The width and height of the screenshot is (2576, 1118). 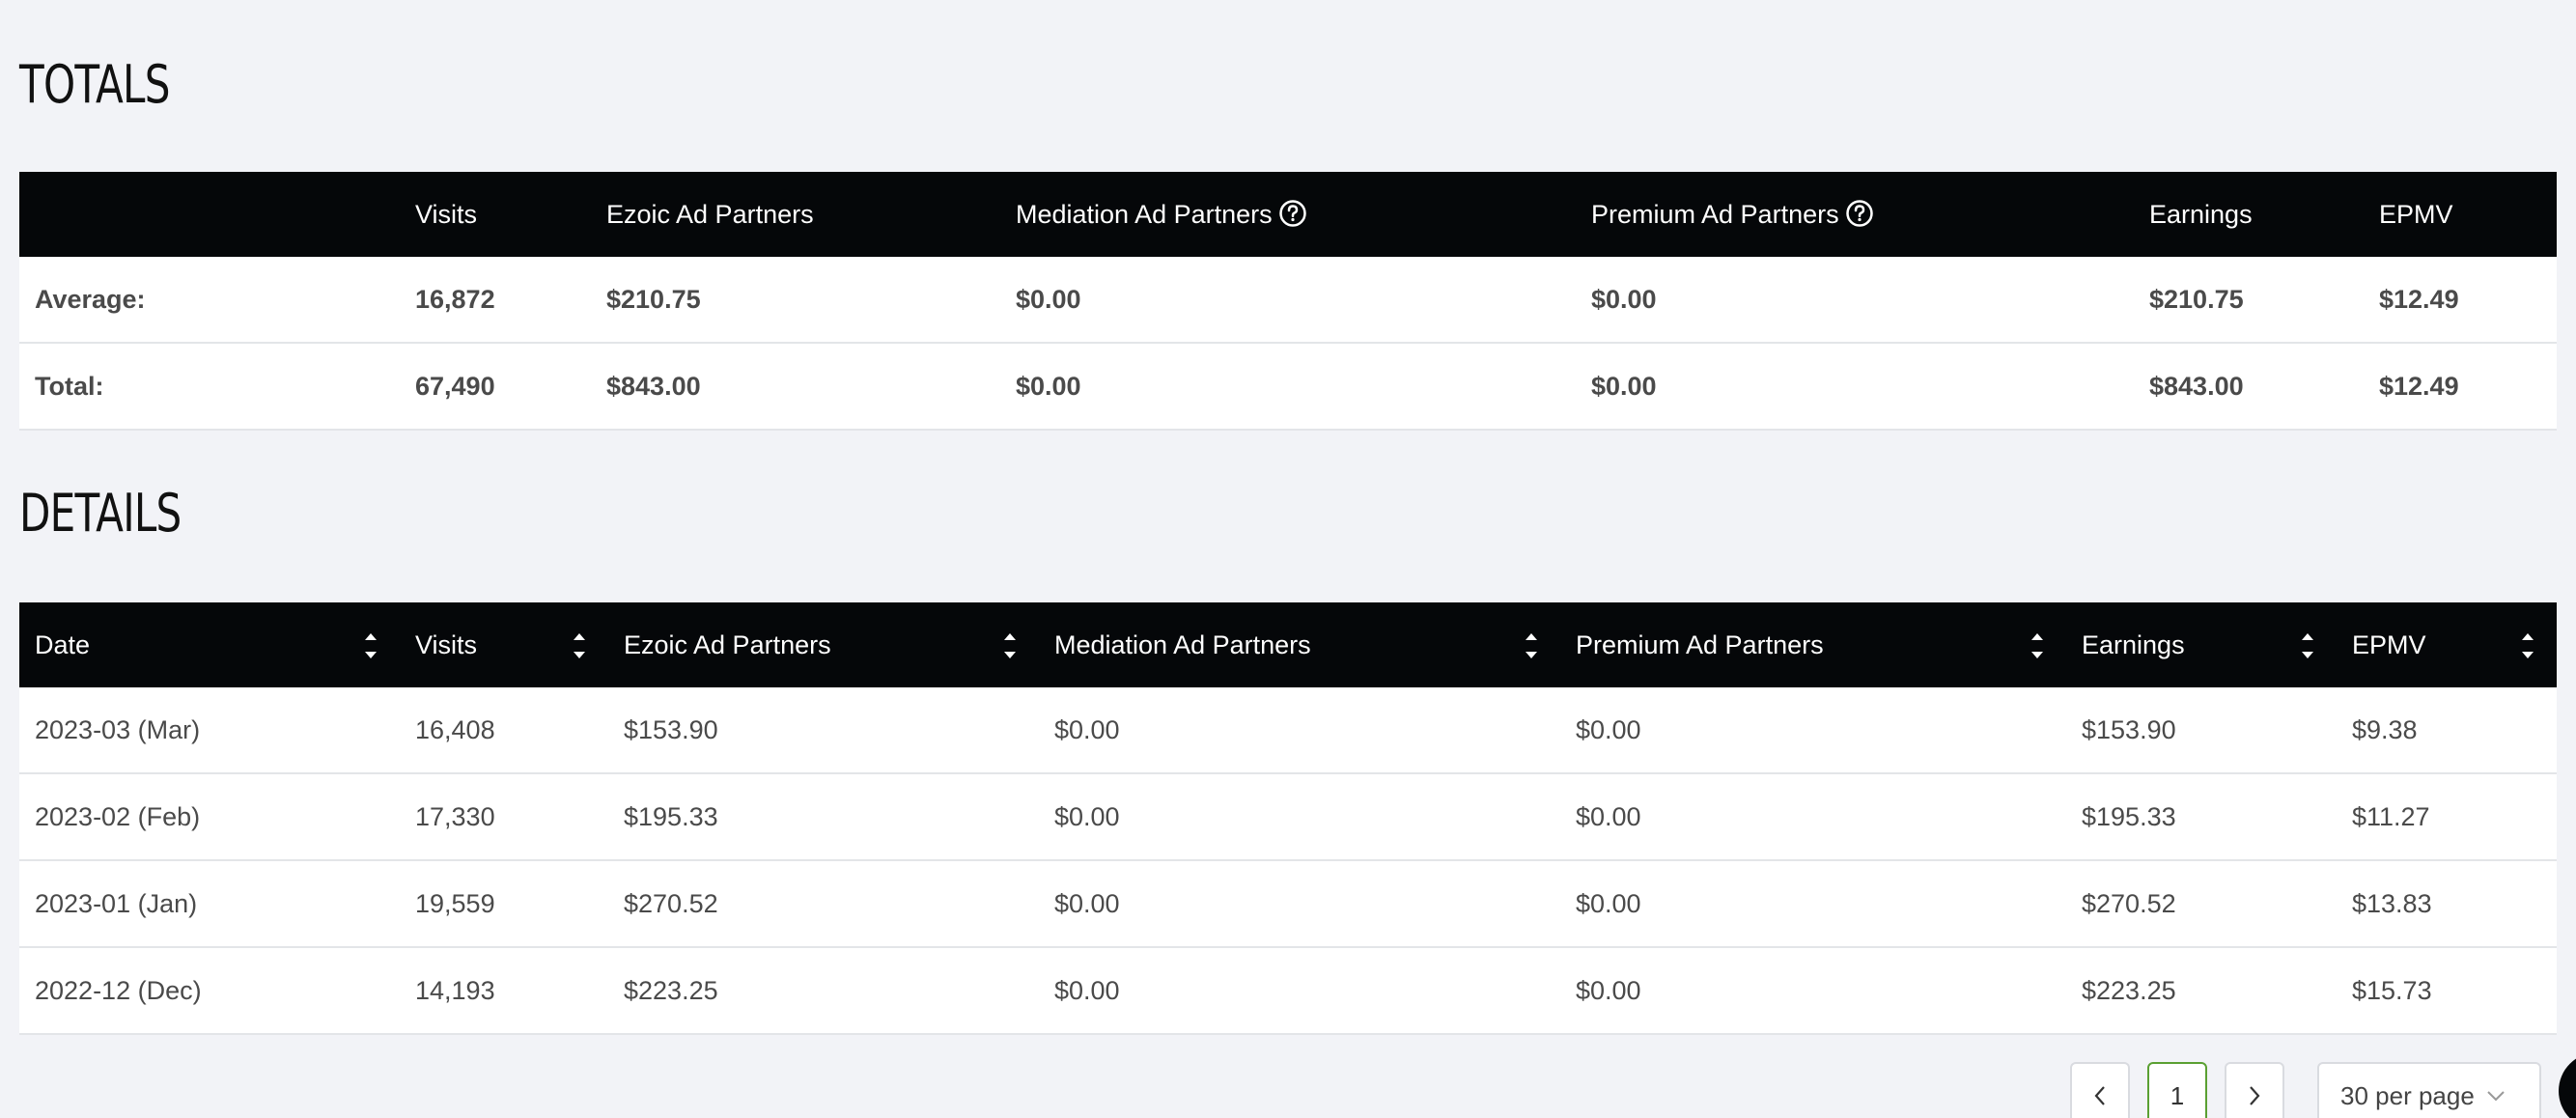 I want to click on header-epmv-label: EPMV, so click(x=2389, y=644).